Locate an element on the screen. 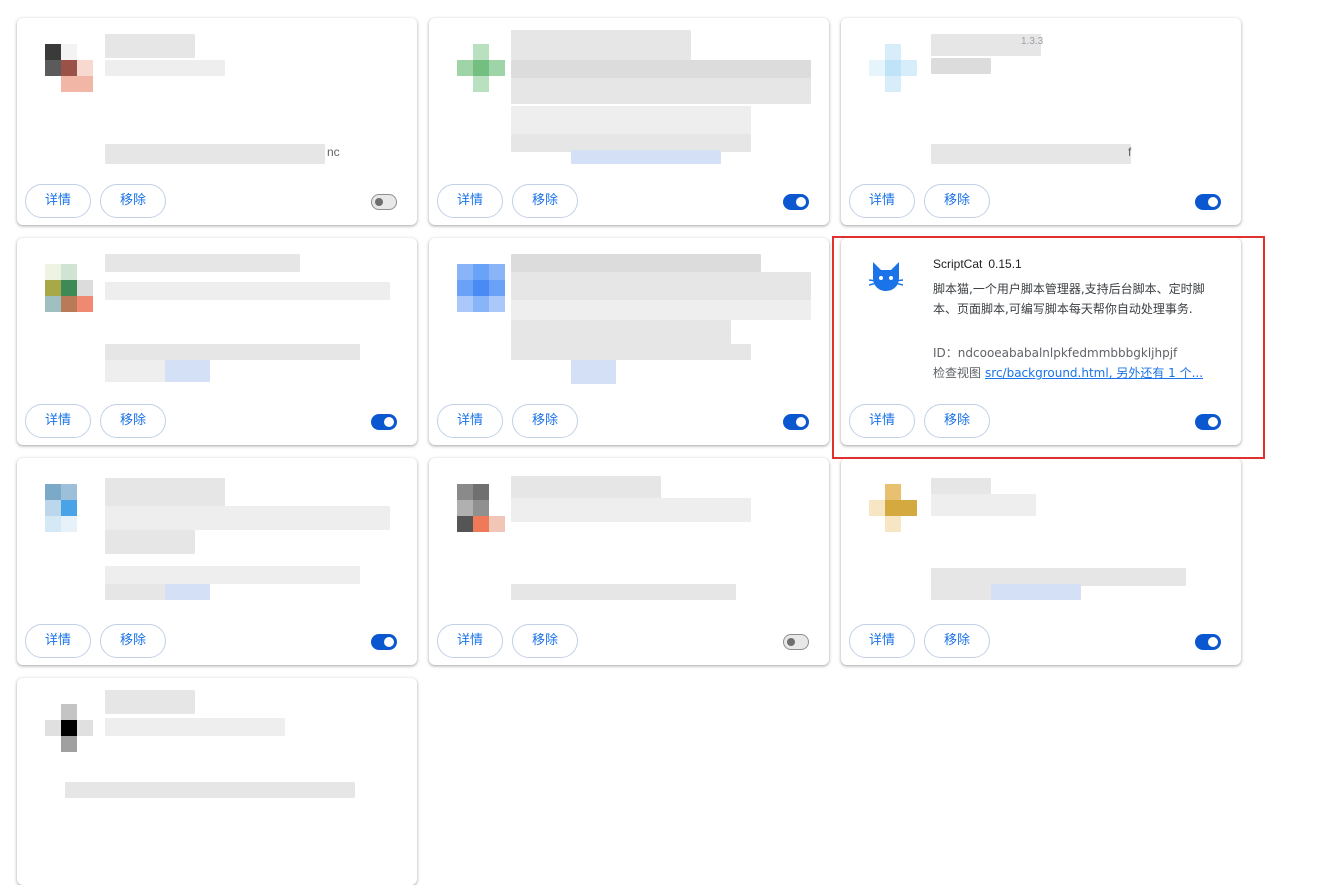  extension-card: 1.3.3 f 详情 移除 is located at coordinates (1041, 121).